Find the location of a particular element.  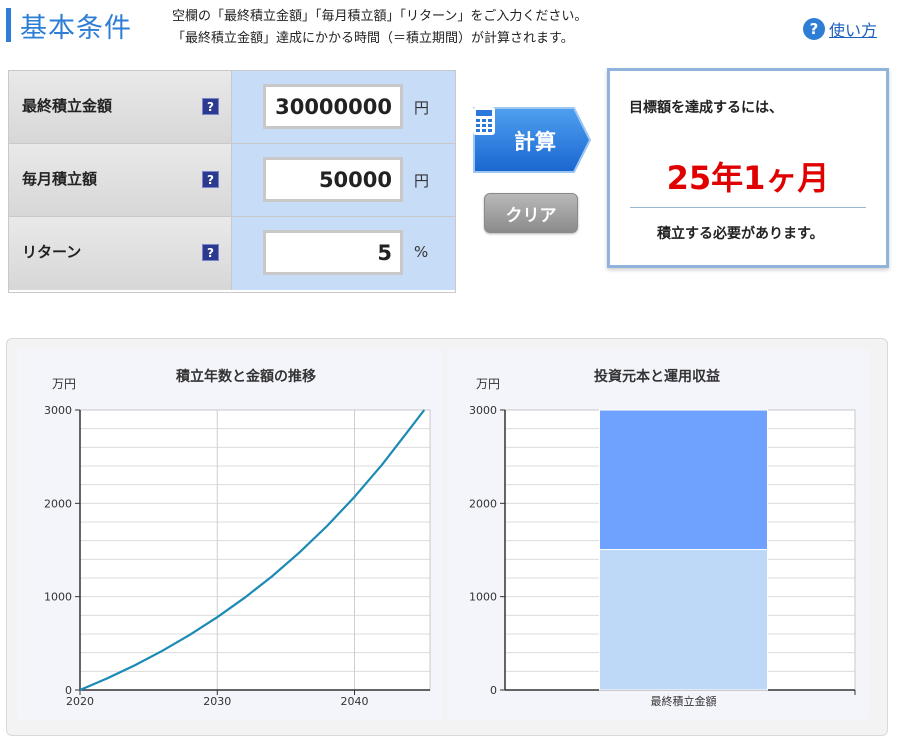

target-amount-label: 最終積立金額 is located at coordinates (67, 106).